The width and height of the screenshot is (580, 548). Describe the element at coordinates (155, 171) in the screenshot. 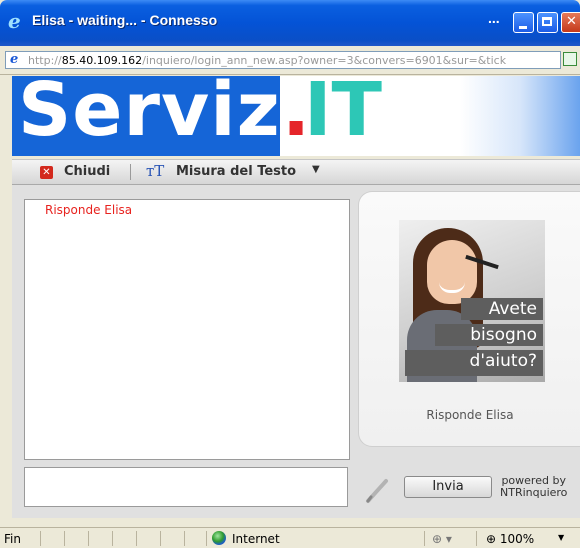

I see `text-size-icon: ᴛT` at that location.